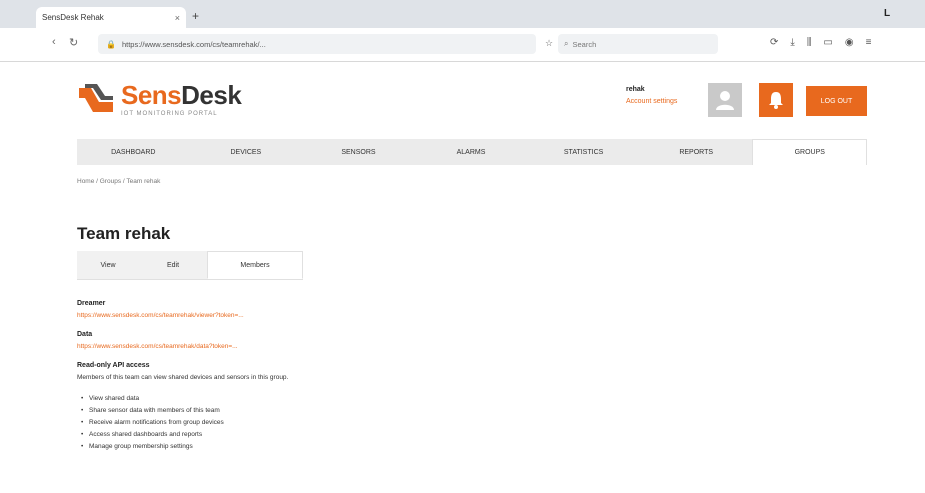 The height and width of the screenshot is (493, 925). What do you see at coordinates (583, 152) in the screenshot?
I see `nav-item-statistics: STATISTICS` at bounding box center [583, 152].